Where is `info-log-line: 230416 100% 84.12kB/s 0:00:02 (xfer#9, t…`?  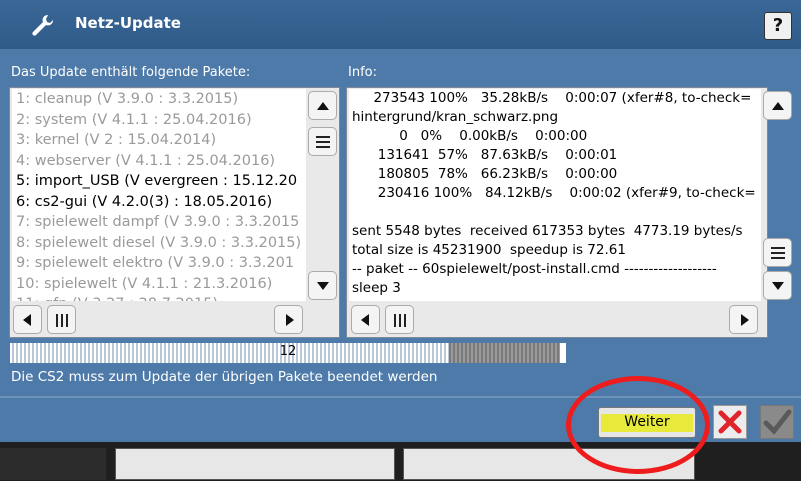 info-log-line: 230416 100% 84.12kB/s 0:00:02 (xfer#9, t… is located at coordinates (554, 193).